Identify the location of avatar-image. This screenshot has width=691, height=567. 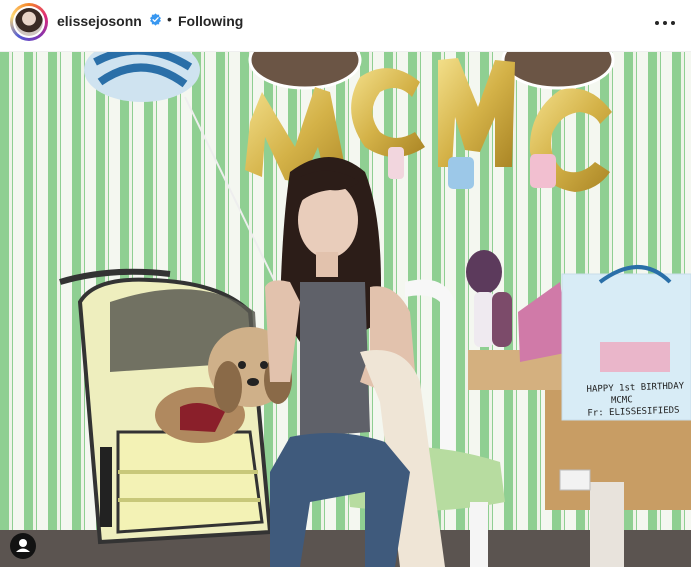
(29, 22).